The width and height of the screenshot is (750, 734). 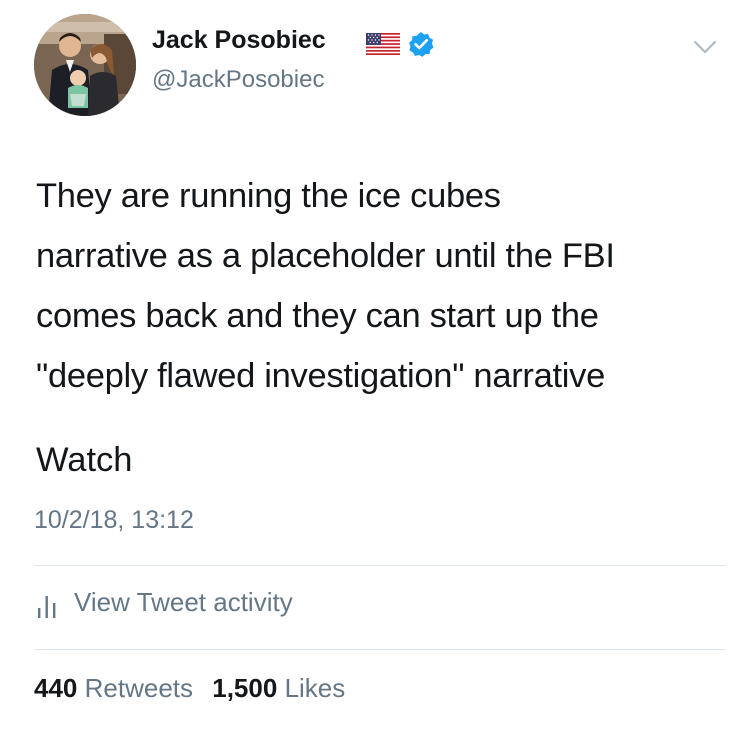 I want to click on likes-count: 1,500, so click(x=244, y=688).